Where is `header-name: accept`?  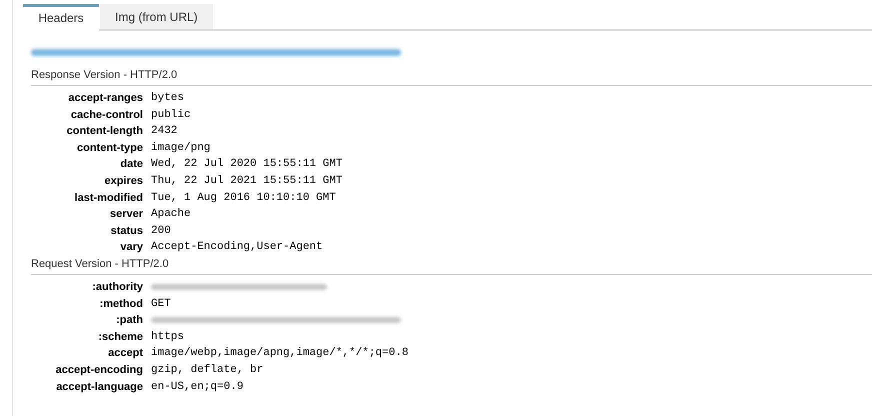
header-name: accept is located at coordinates (125, 354).